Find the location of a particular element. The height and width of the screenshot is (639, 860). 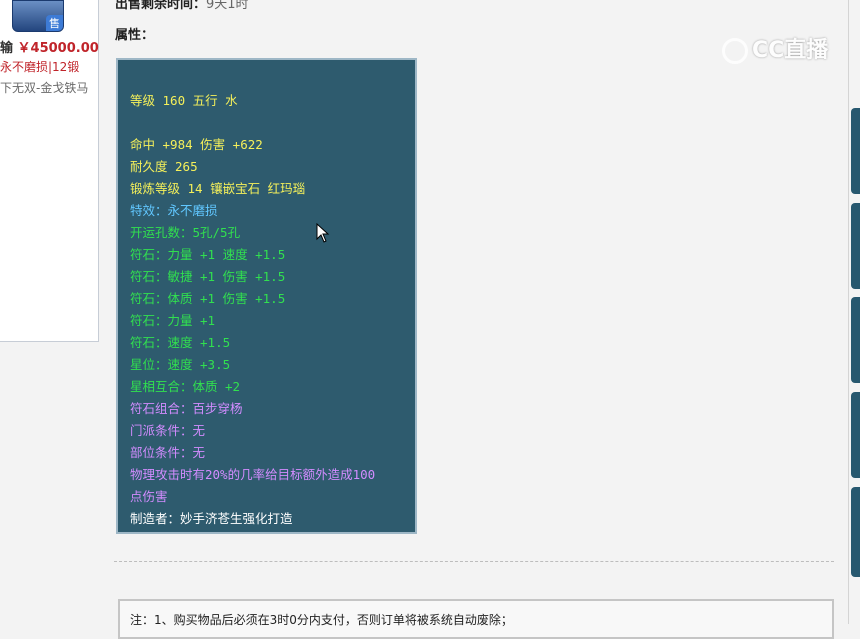

item-icon: 售 is located at coordinates (38, 16).